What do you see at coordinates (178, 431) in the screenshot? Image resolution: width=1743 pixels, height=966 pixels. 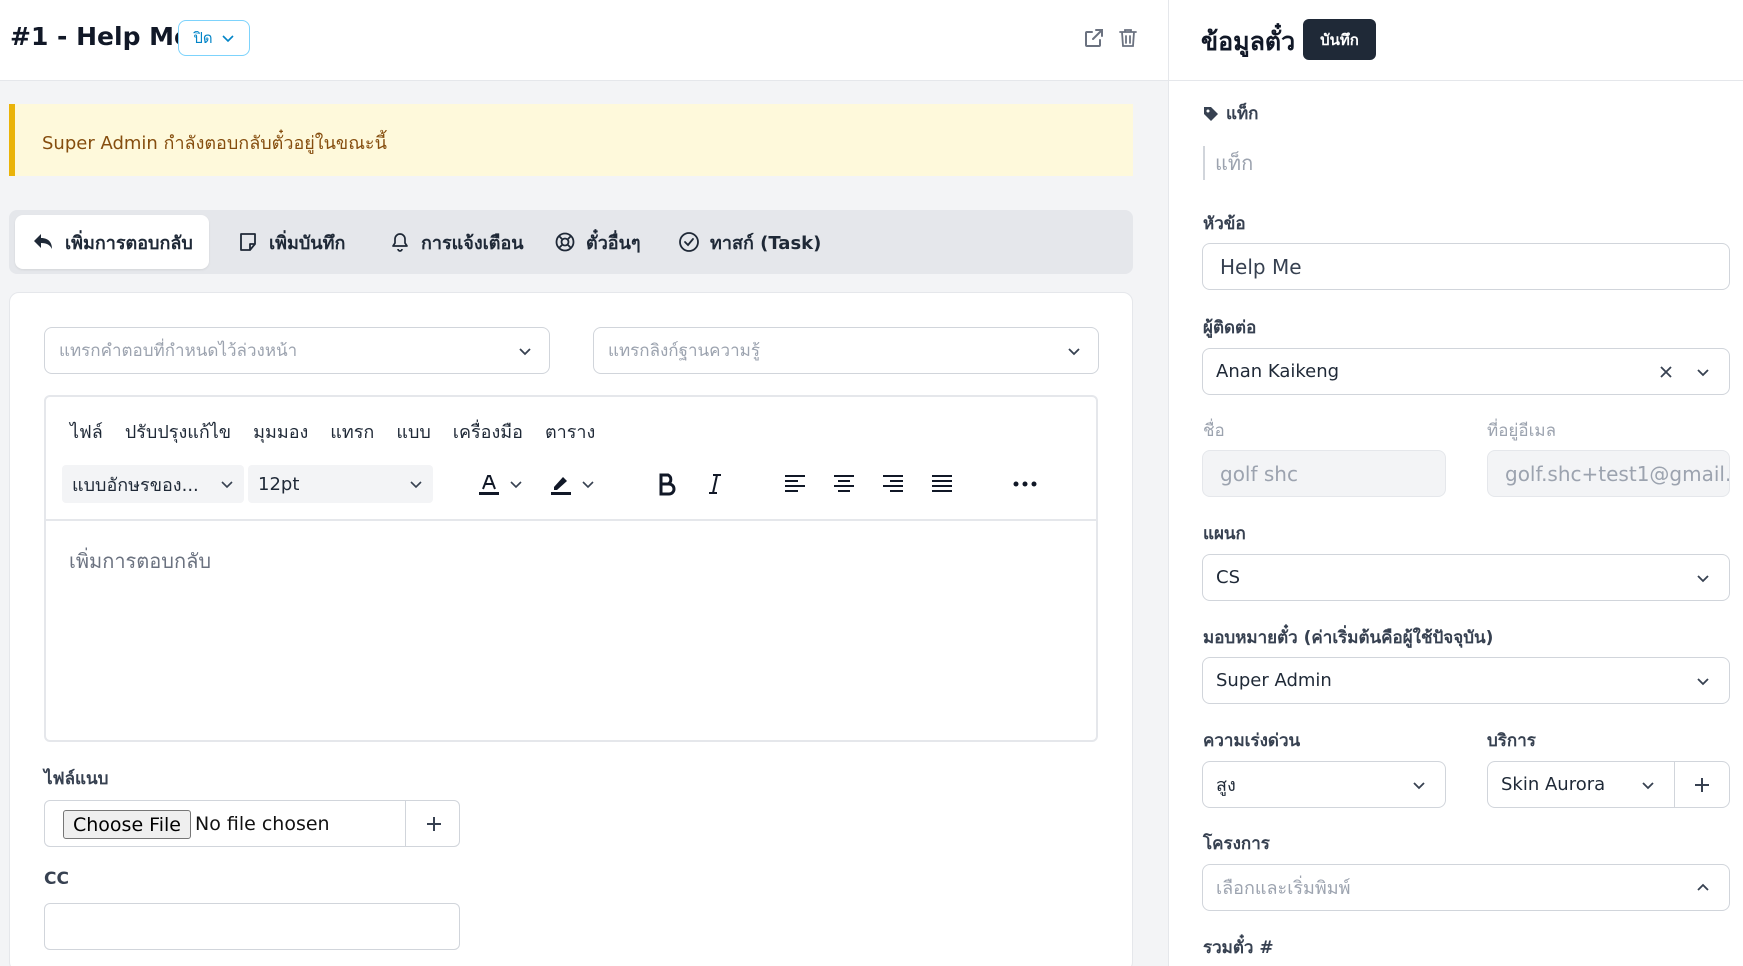 I see `menu-edit: ปรับปรุงแก้ไข` at bounding box center [178, 431].